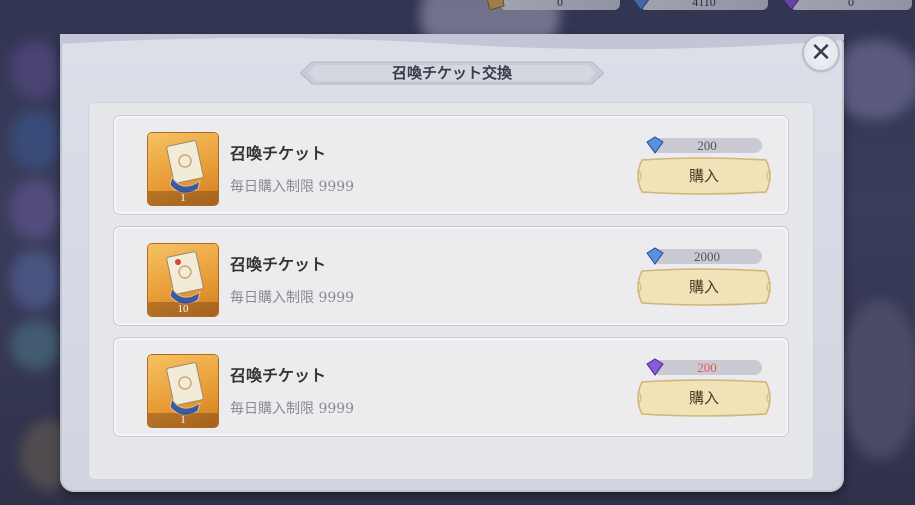 The width and height of the screenshot is (915, 505). I want to click on purple-gem-icon, so click(655, 367).